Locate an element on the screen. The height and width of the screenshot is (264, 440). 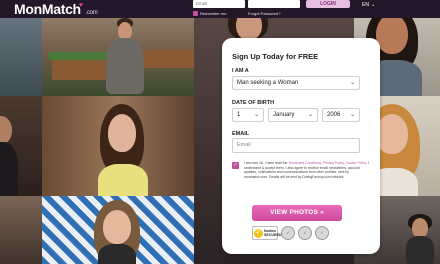
heart-icon: ♥ is located at coordinates (80, 5).